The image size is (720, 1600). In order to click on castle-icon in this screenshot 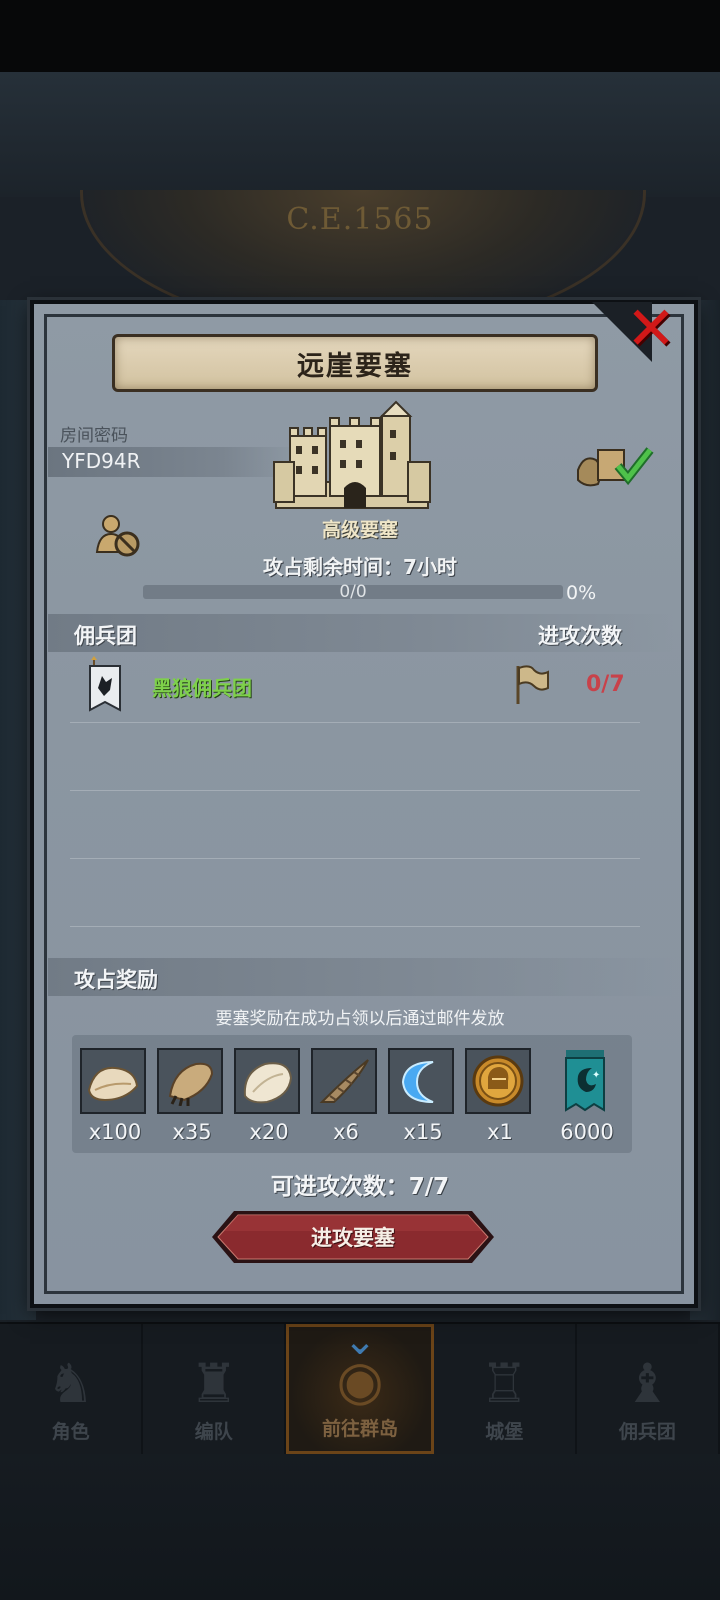, I will do `click(352, 454)`.